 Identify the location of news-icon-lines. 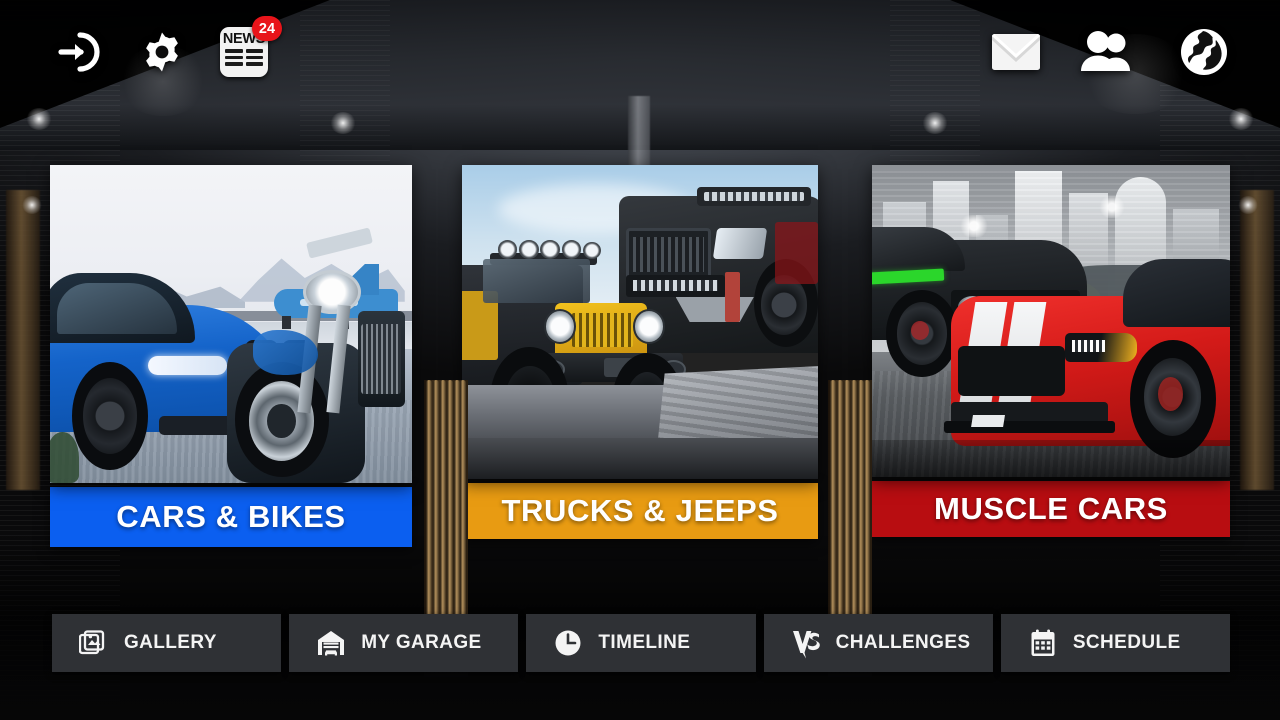
(244, 60).